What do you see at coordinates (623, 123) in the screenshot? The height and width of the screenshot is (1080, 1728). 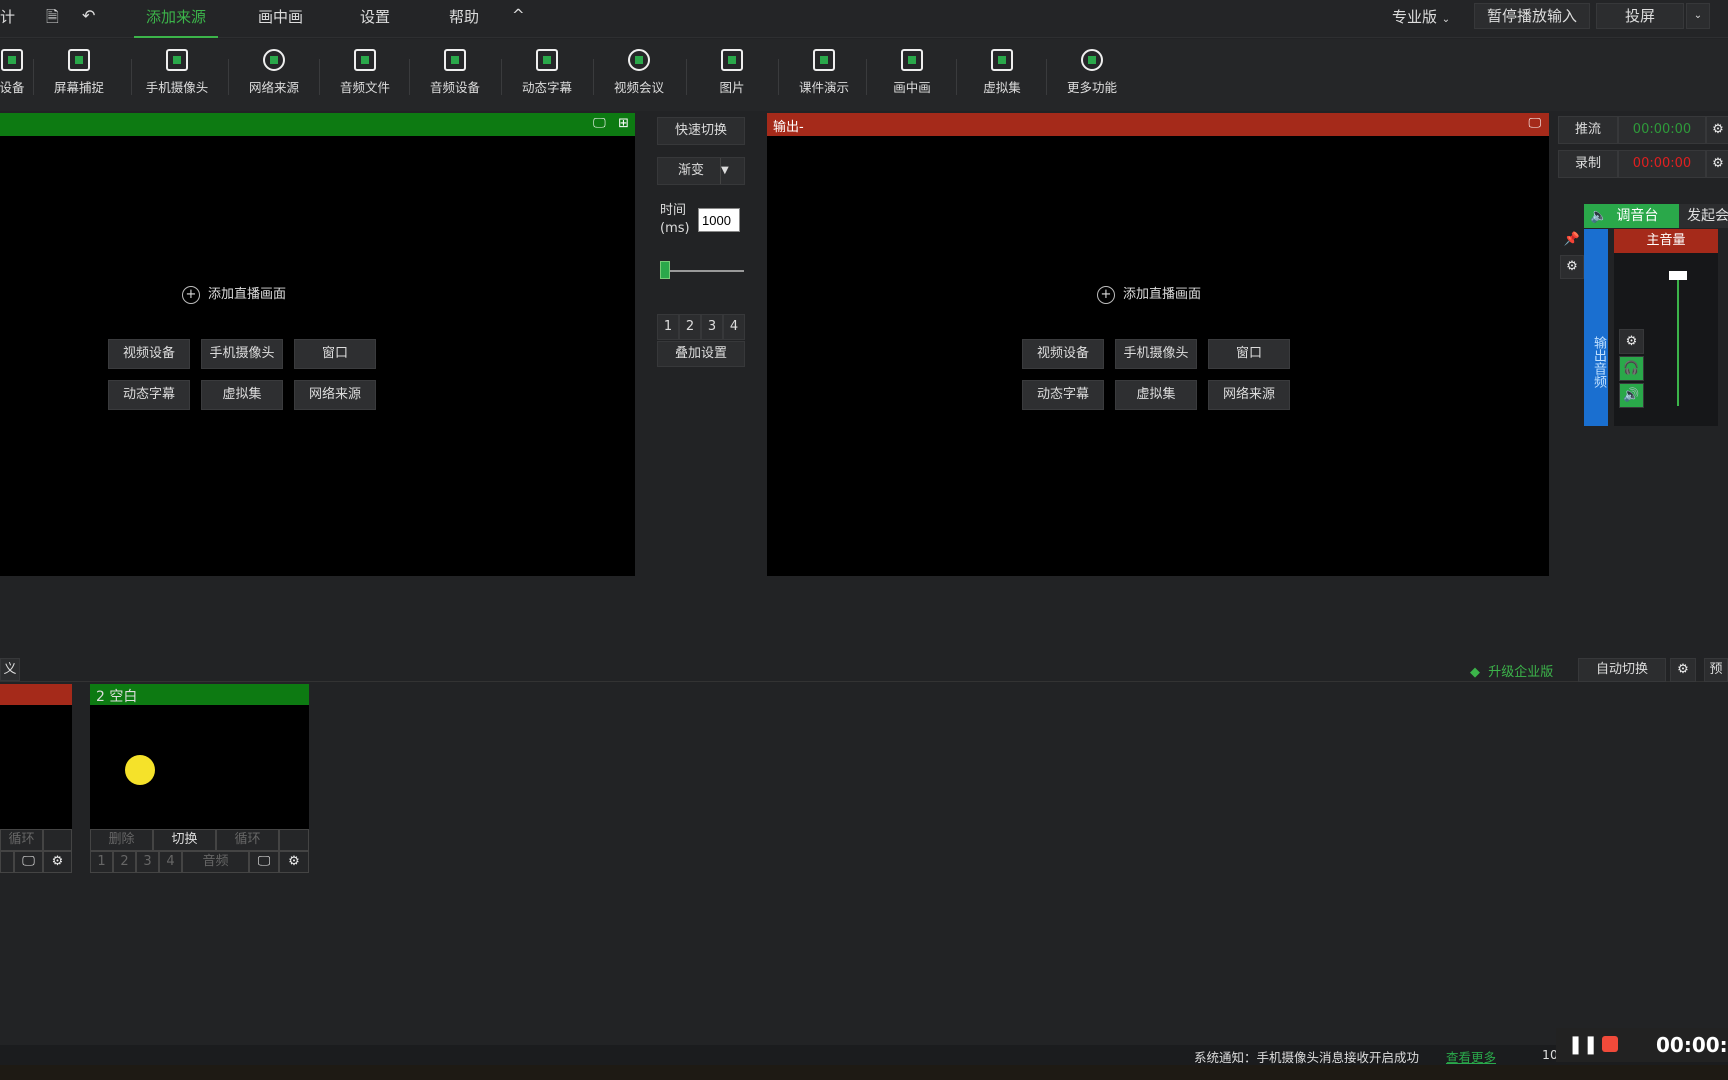 I see `grid-icon: ⊞` at bounding box center [623, 123].